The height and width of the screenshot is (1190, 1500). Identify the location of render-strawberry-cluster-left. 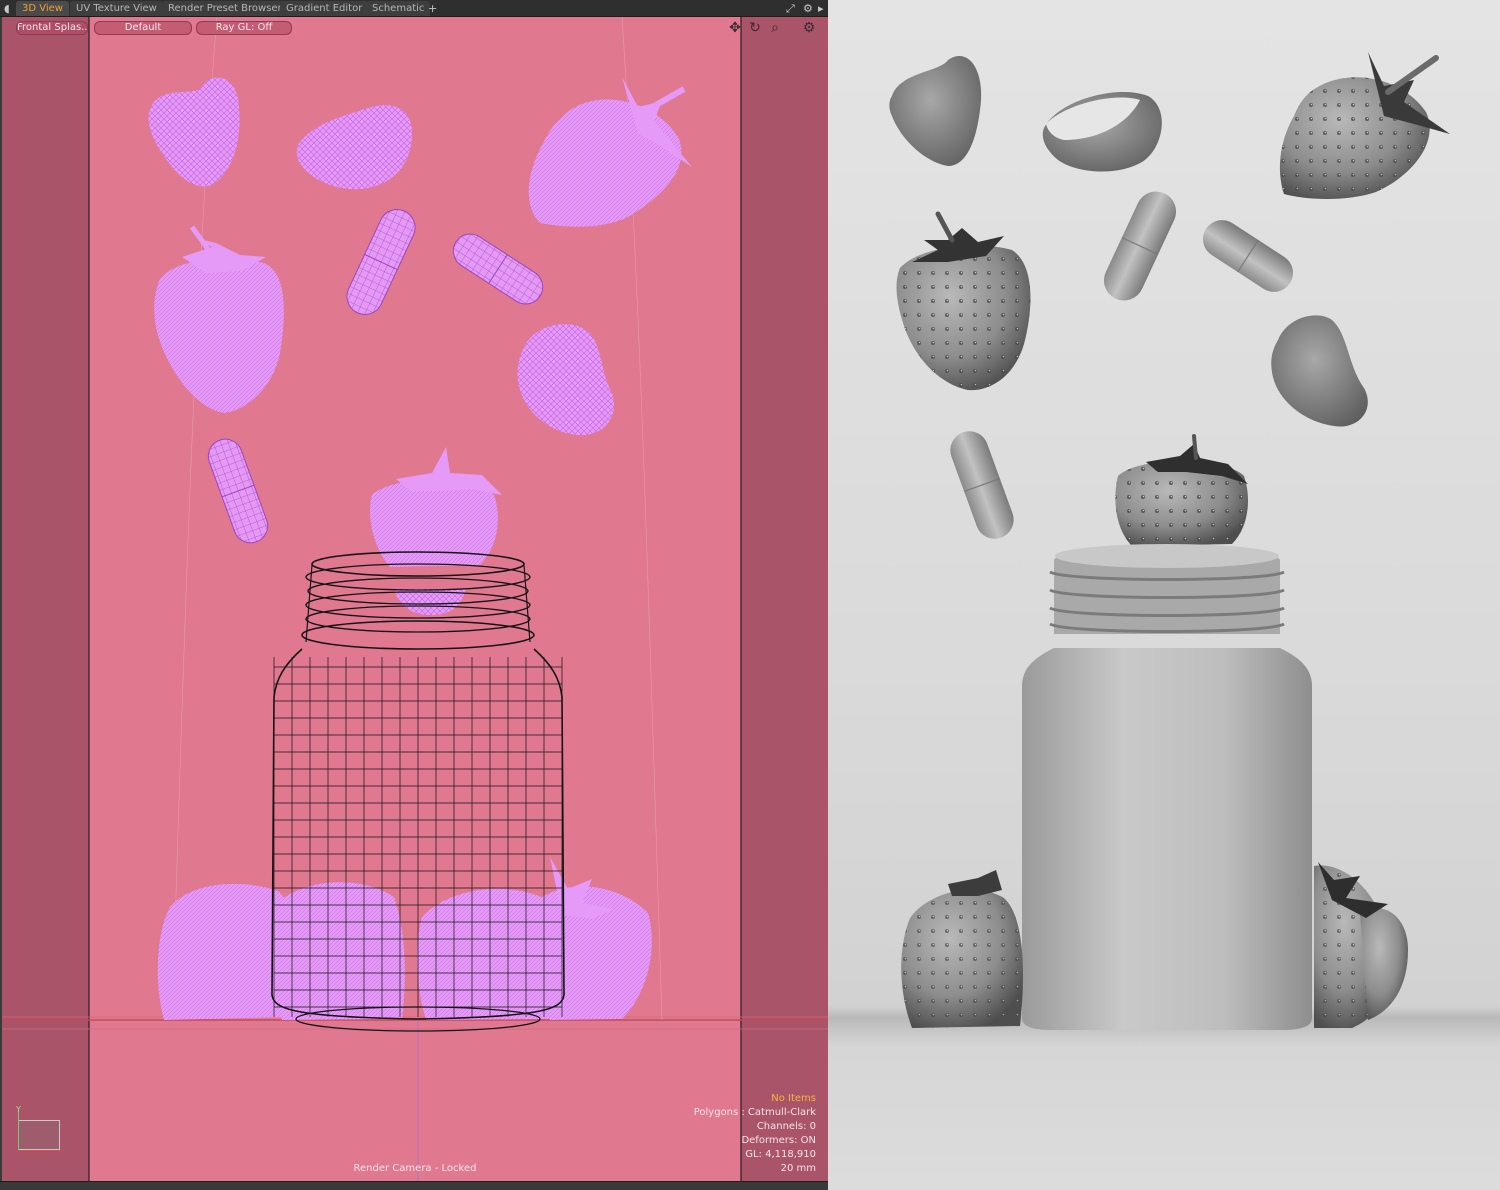
(962, 949).